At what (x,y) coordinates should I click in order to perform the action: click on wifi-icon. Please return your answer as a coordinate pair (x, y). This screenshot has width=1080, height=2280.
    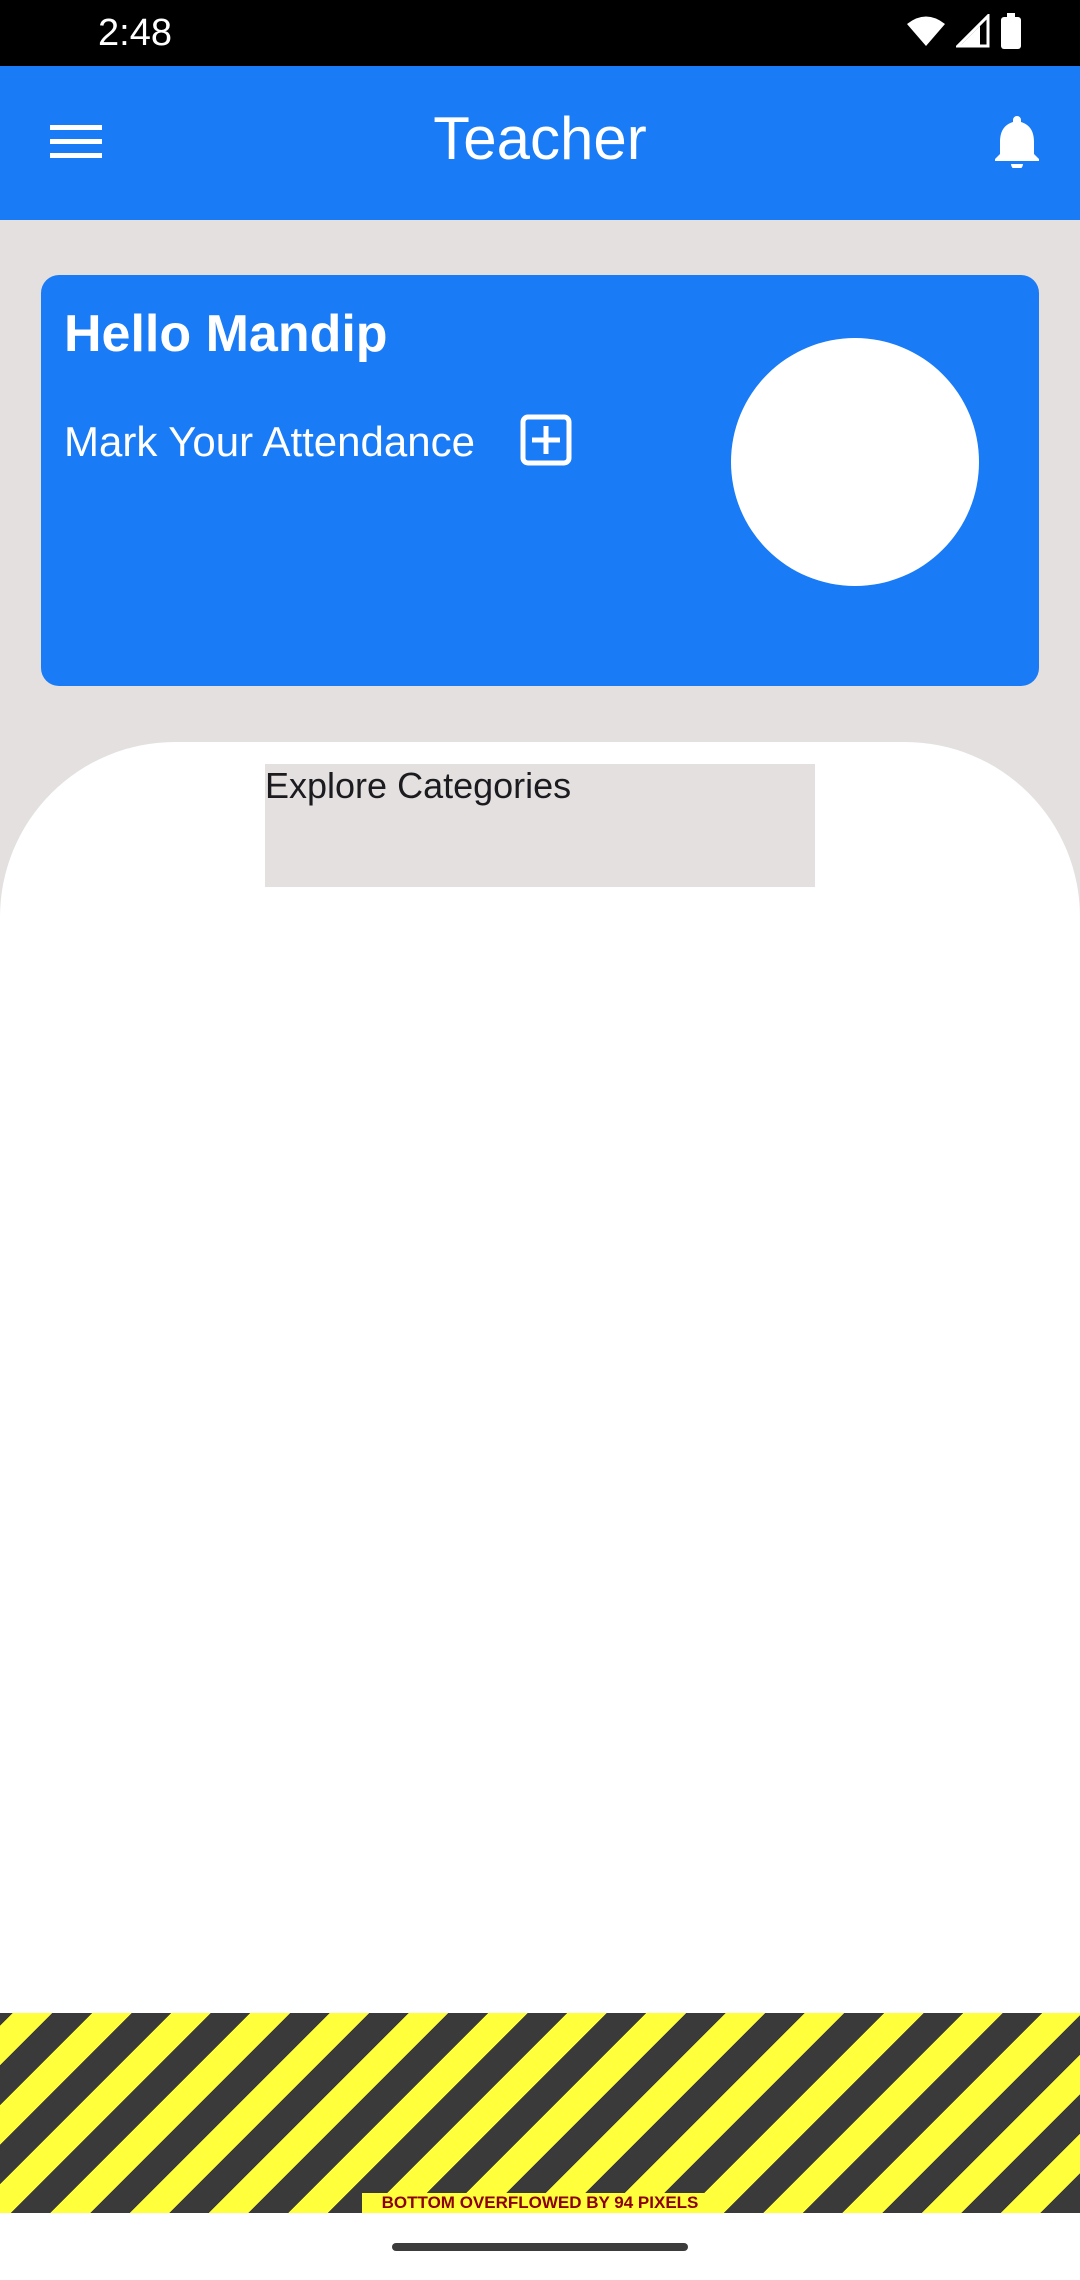
    Looking at the image, I should click on (926, 33).